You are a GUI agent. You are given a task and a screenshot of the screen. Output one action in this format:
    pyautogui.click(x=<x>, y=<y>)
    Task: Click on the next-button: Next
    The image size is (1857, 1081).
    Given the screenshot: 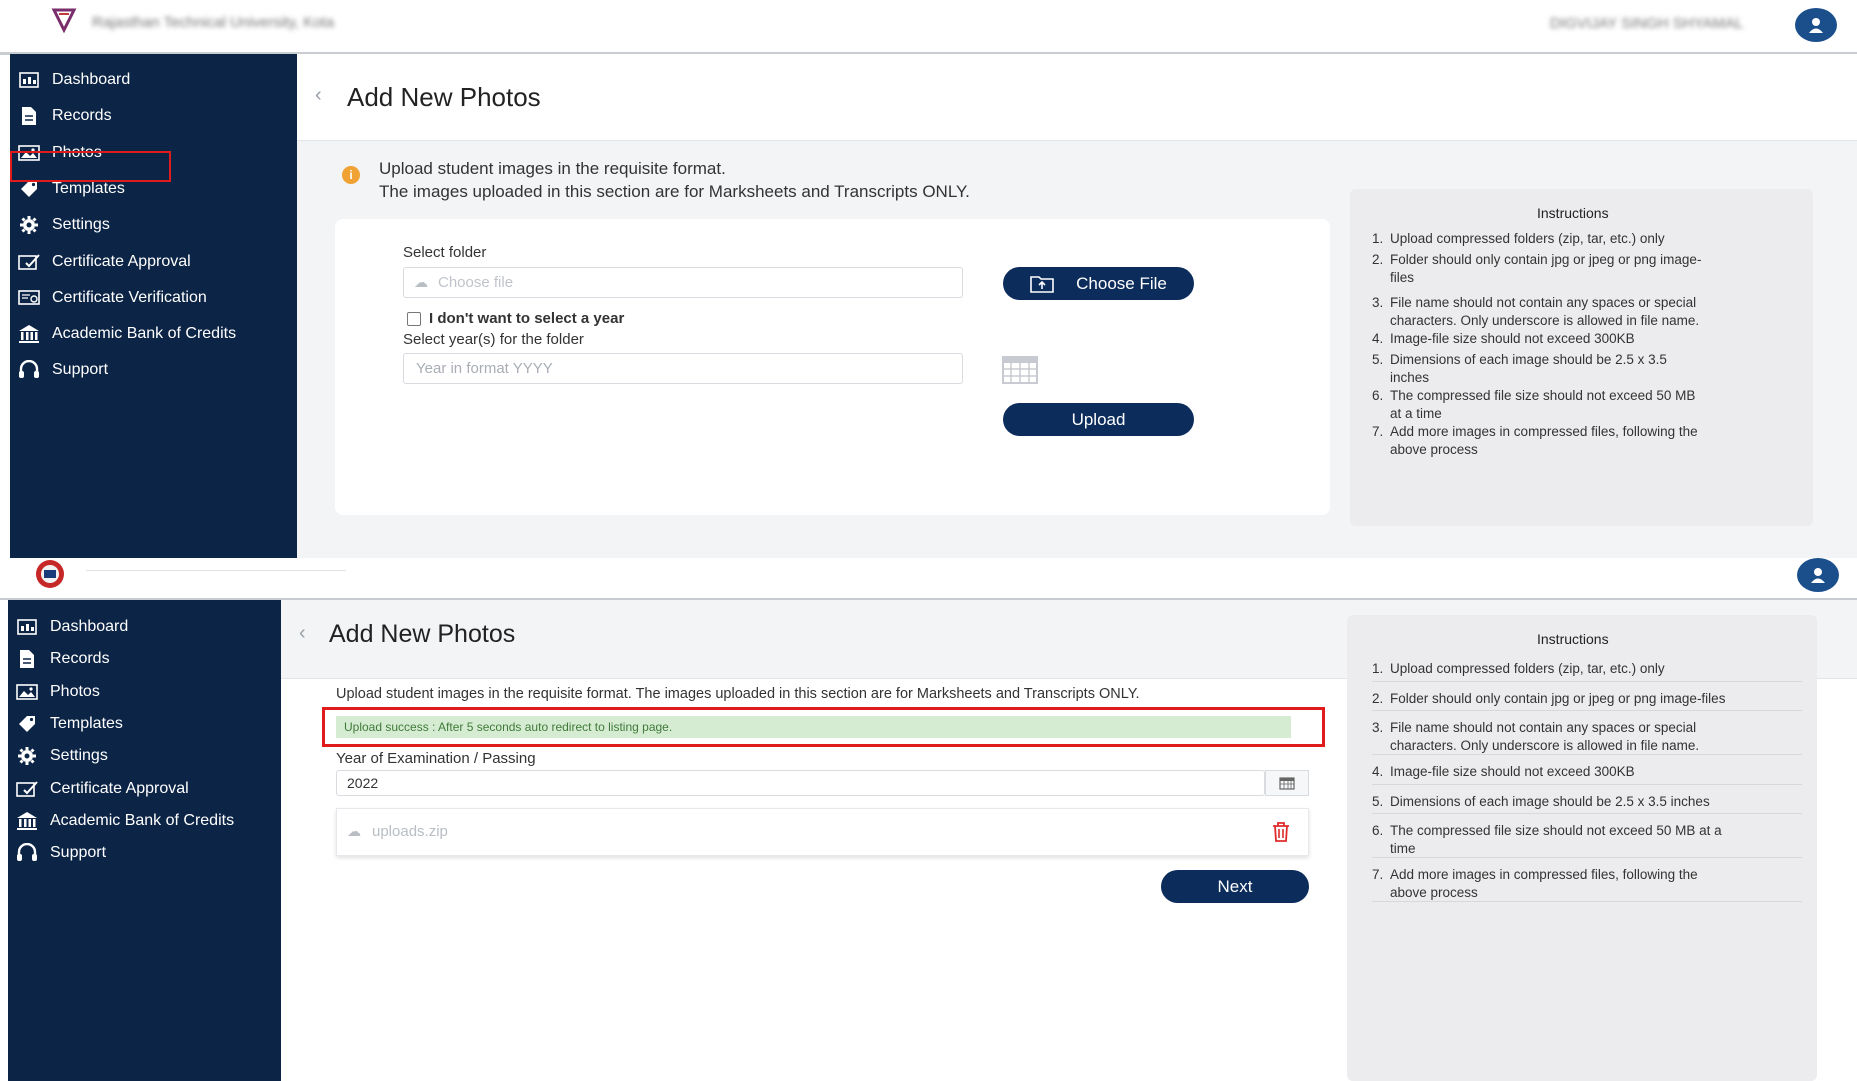 What is the action you would take?
    pyautogui.click(x=1235, y=886)
    